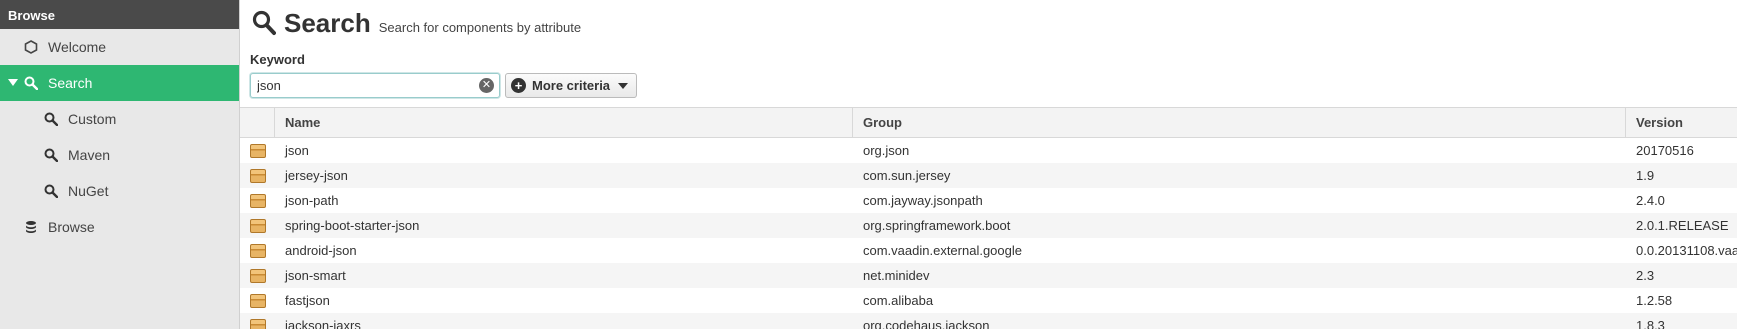 The width and height of the screenshot is (1737, 329). What do you see at coordinates (321, 250) in the screenshot?
I see `cell-name: android-json` at bounding box center [321, 250].